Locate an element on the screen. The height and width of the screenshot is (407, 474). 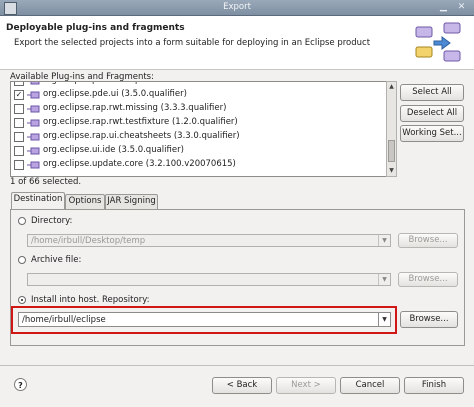
highlight-box is located at coordinates (204, 320).